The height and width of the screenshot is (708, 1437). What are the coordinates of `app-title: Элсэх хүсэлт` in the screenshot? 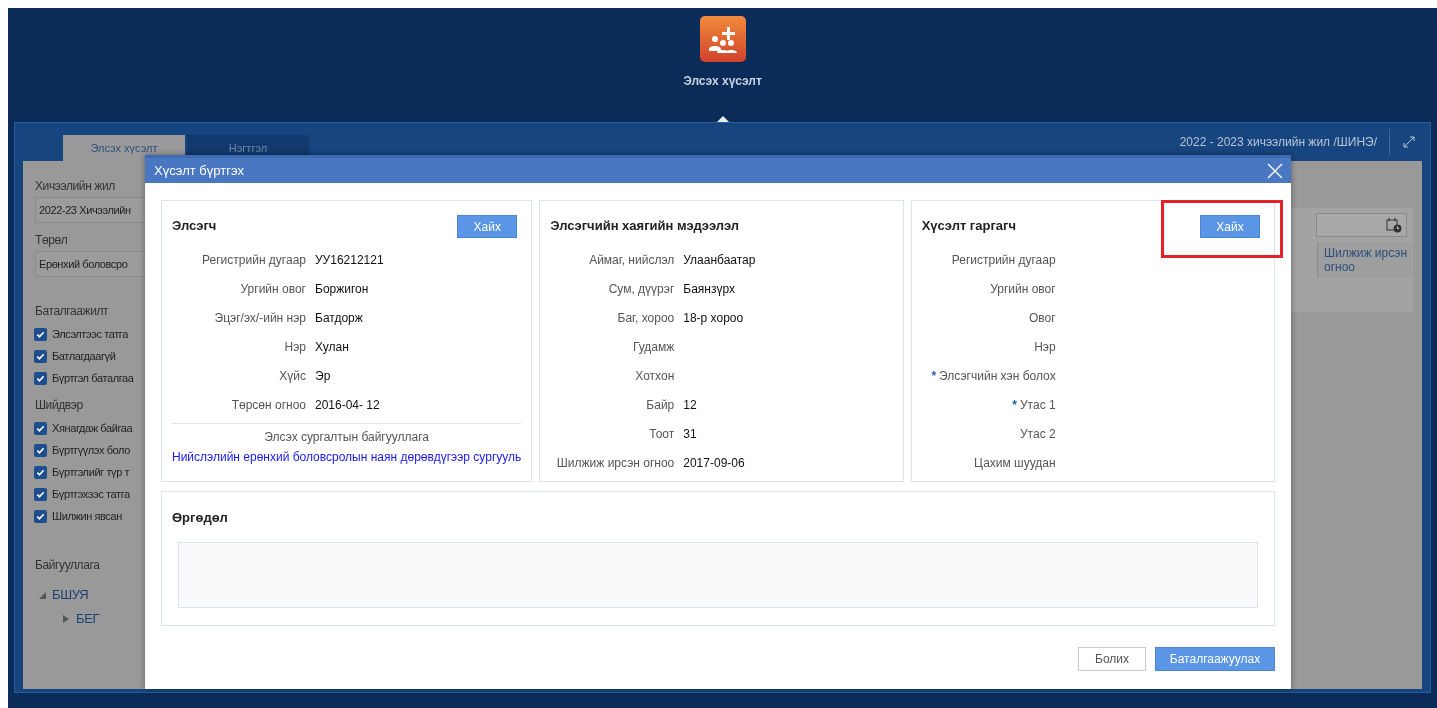 It's located at (722, 81).